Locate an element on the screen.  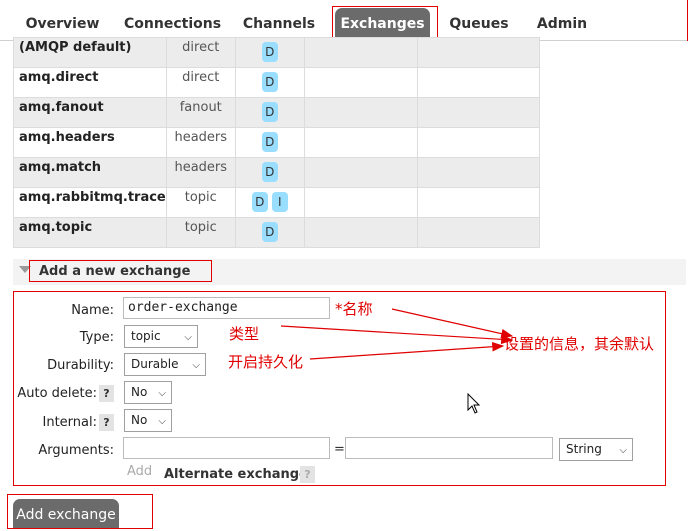
argument-value-input is located at coordinates (449, 448).